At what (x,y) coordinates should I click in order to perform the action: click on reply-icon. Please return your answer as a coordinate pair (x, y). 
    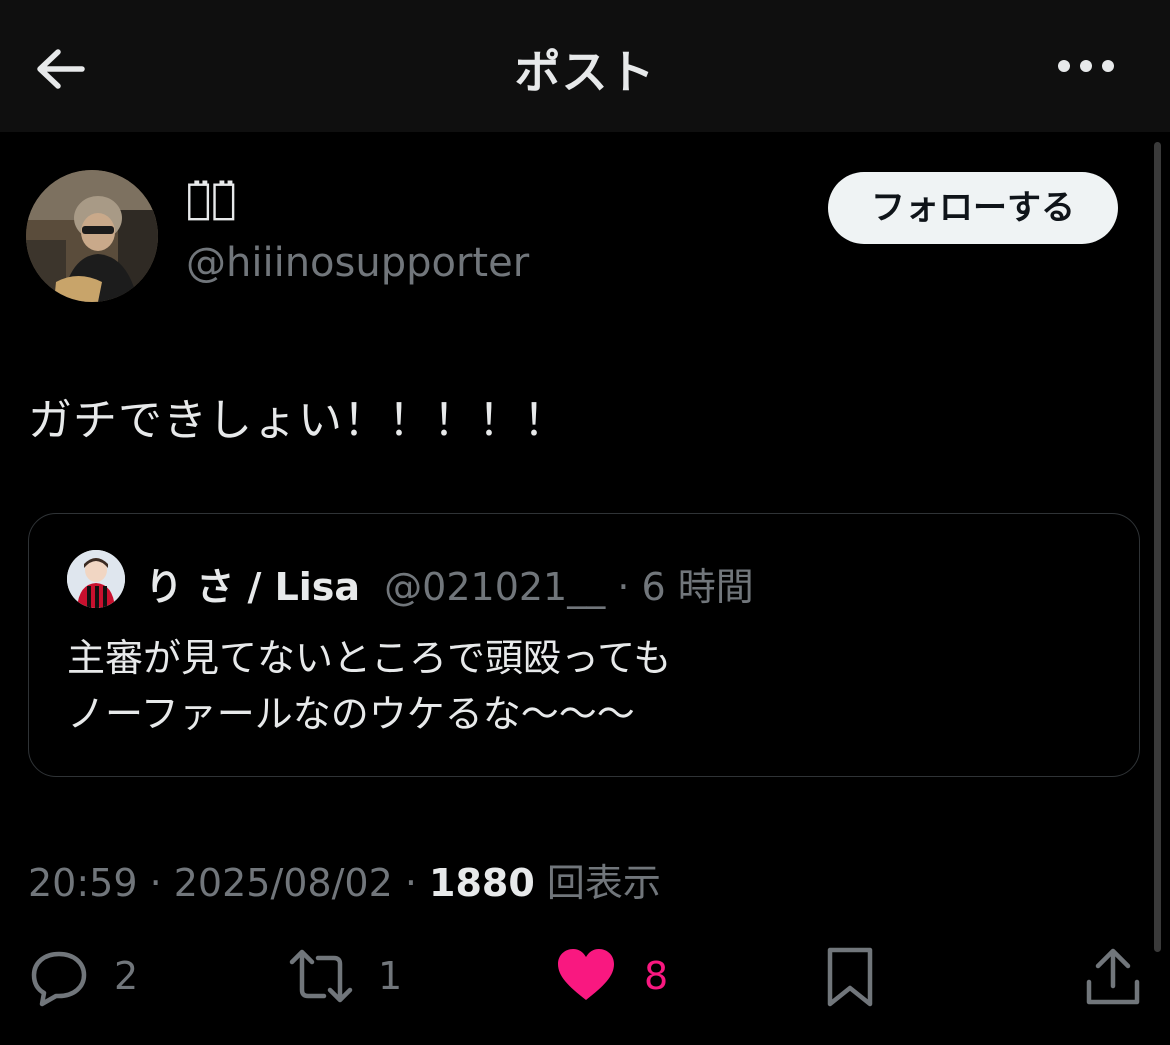
    Looking at the image, I should click on (59, 979).